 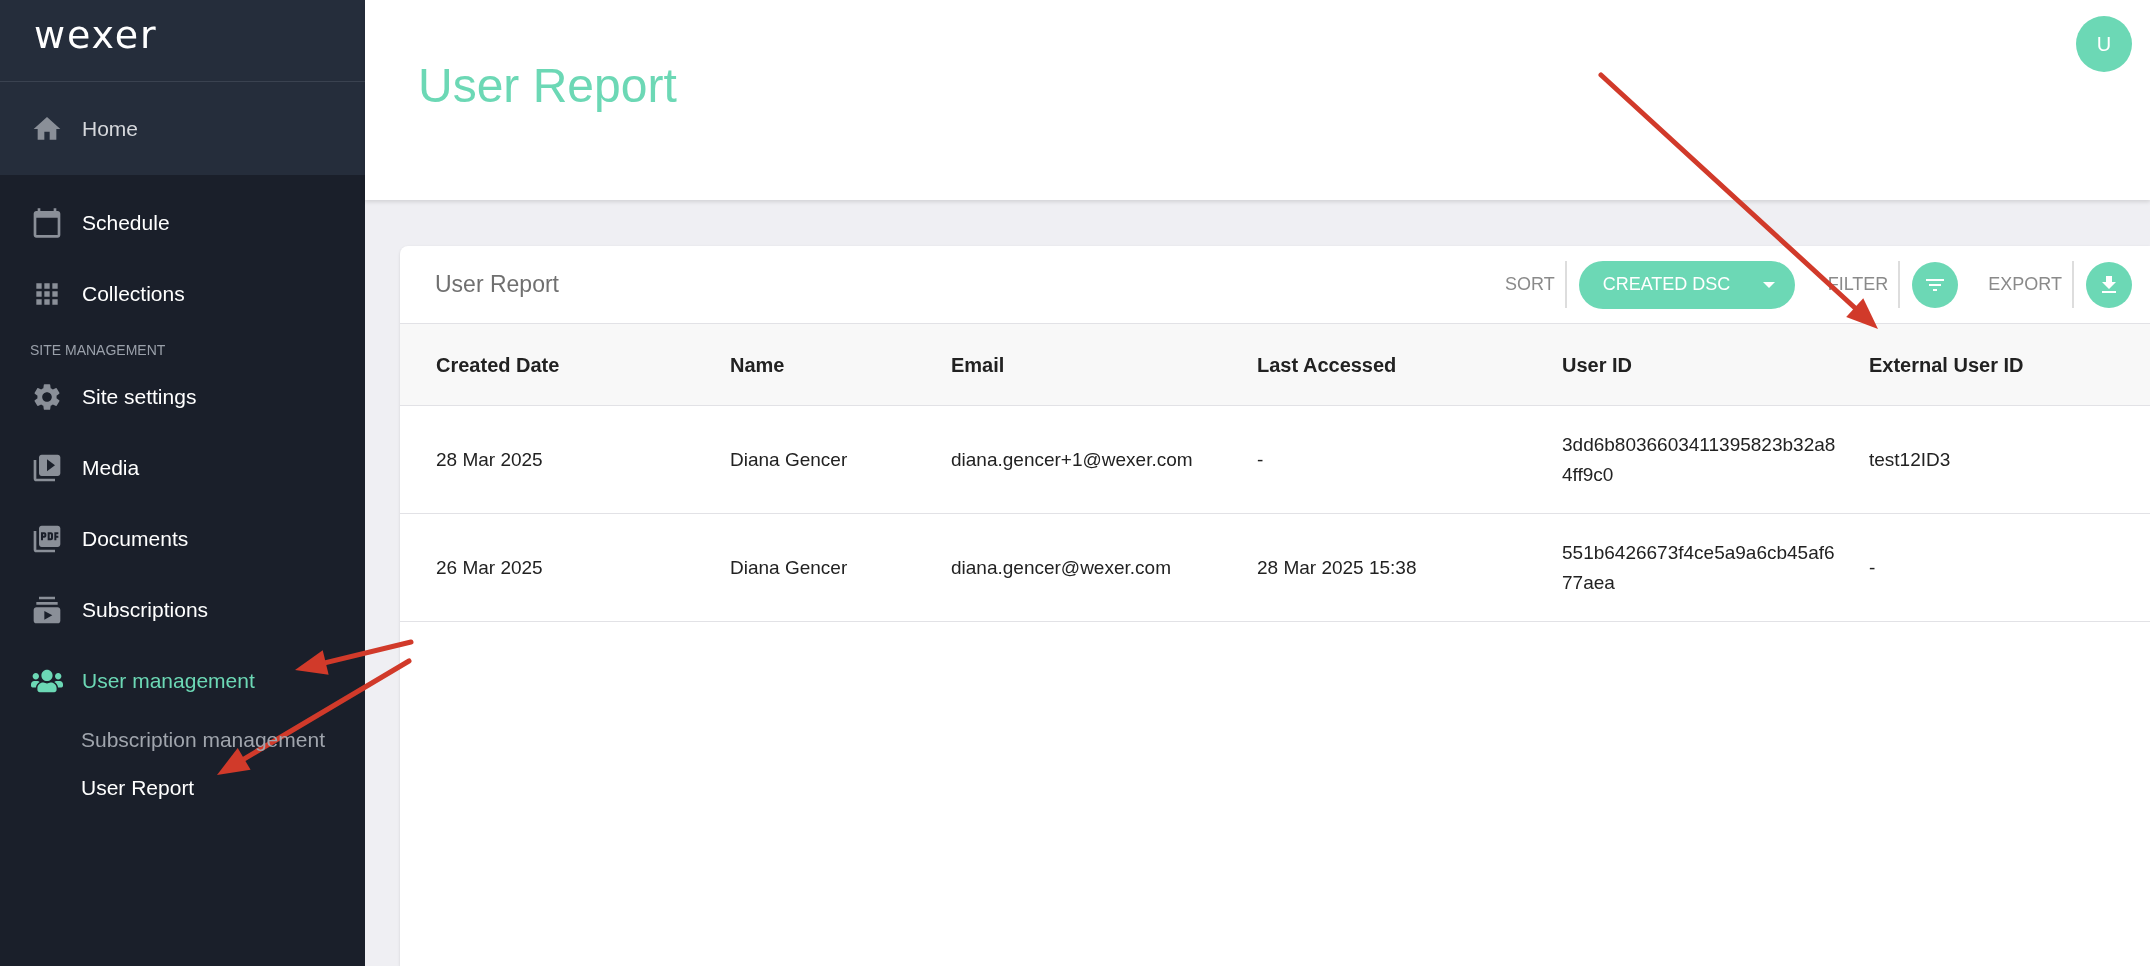 What do you see at coordinates (1072, 459) in the screenshot?
I see `table-cell-text: diana.gencer+1@wexer.com` at bounding box center [1072, 459].